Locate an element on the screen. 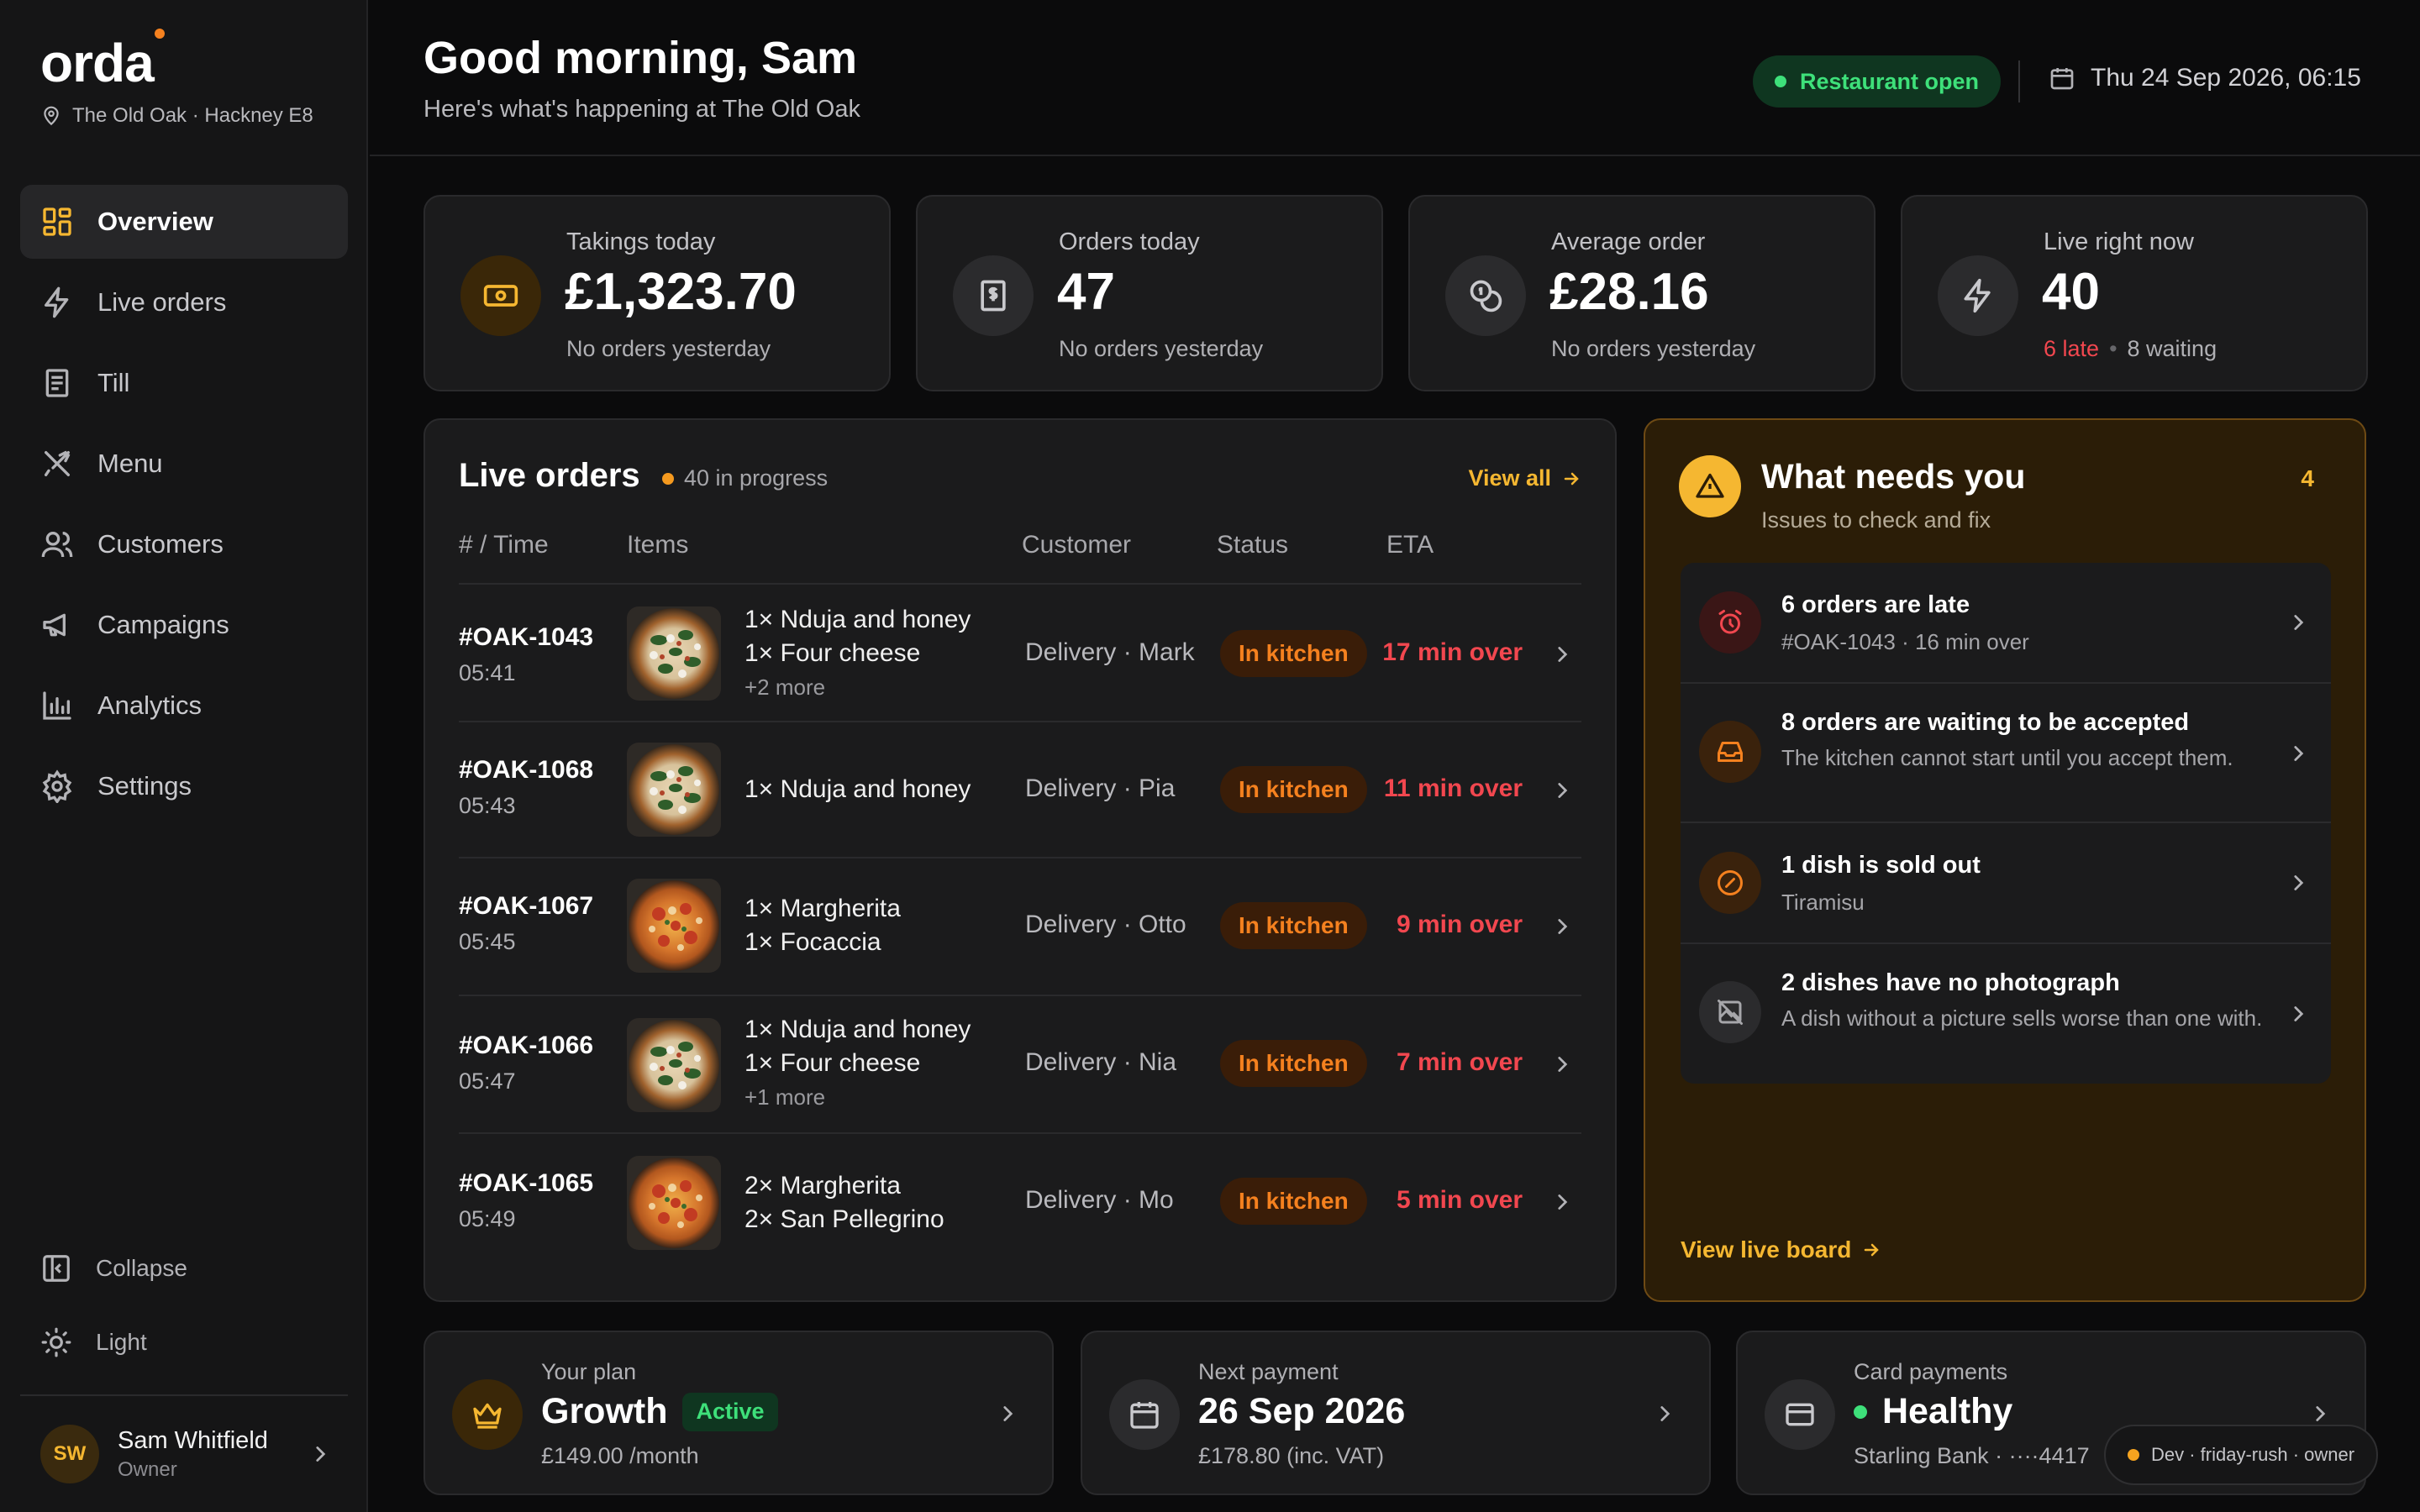 The image size is (2420, 1512). user-menu: SW Sam Whitfield Owner is located at coordinates (184, 1454).